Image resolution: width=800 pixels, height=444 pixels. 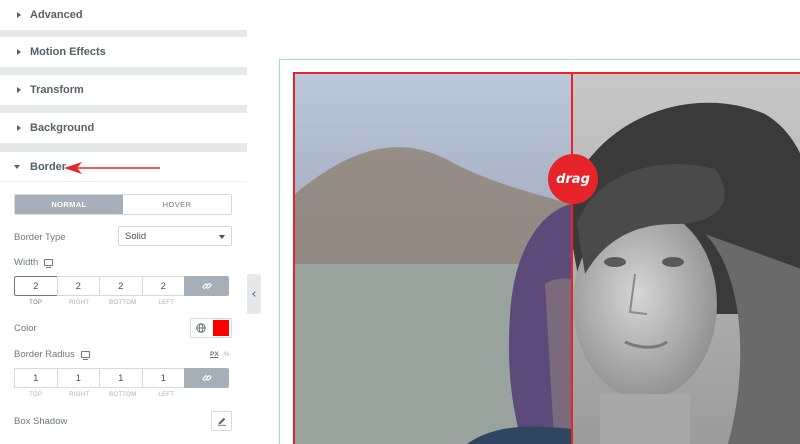 What do you see at coordinates (163, 286) in the screenshot?
I see `width-left-input: 2` at bounding box center [163, 286].